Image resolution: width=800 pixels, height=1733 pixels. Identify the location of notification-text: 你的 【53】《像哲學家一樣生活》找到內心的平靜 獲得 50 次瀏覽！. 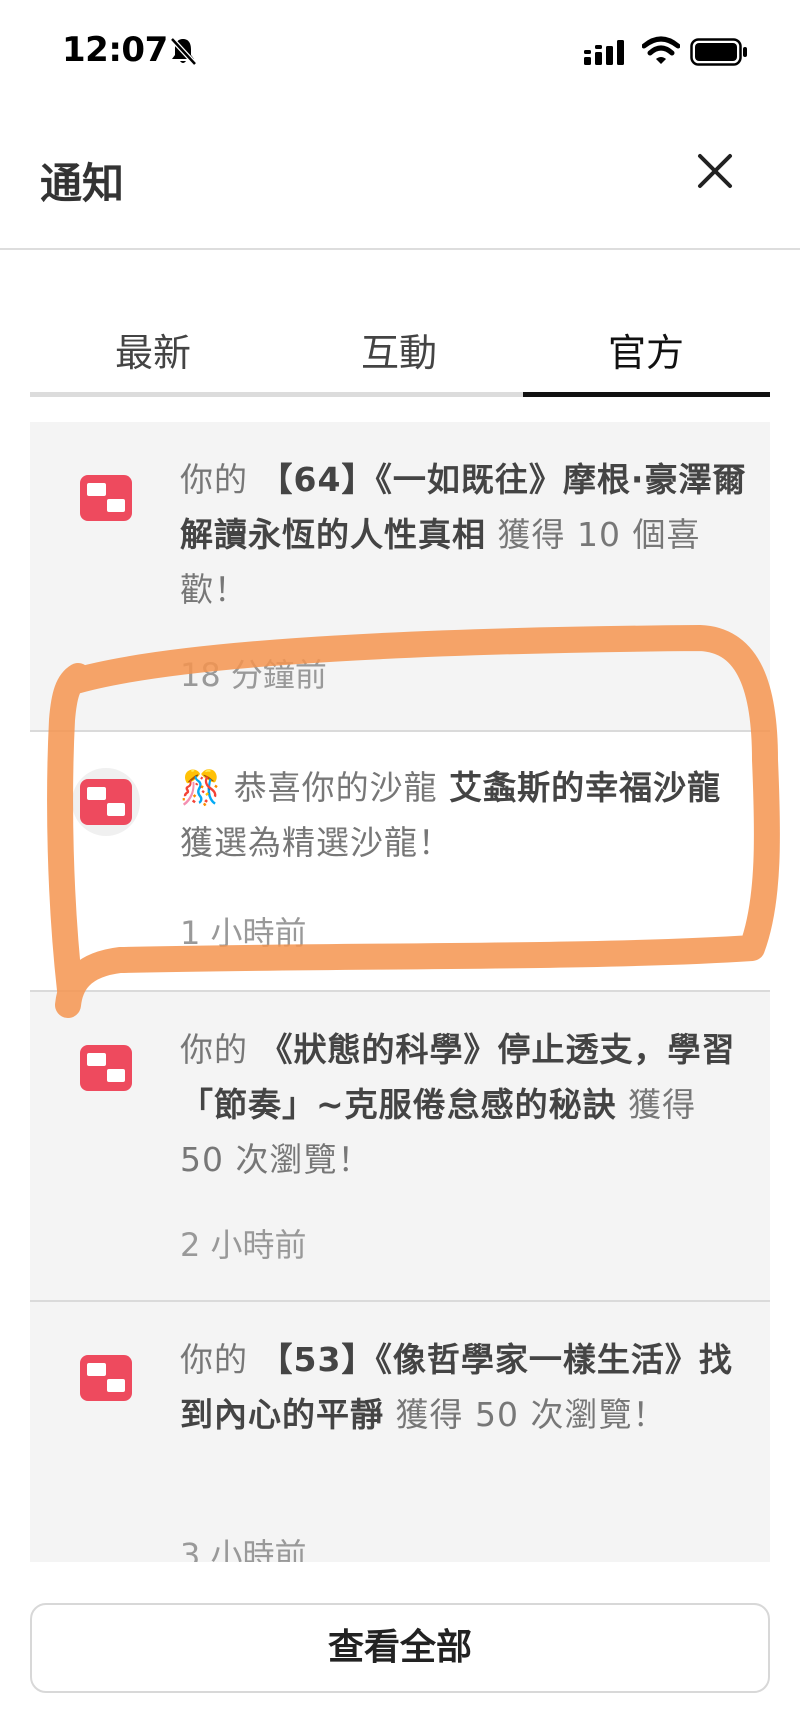
(465, 1387).